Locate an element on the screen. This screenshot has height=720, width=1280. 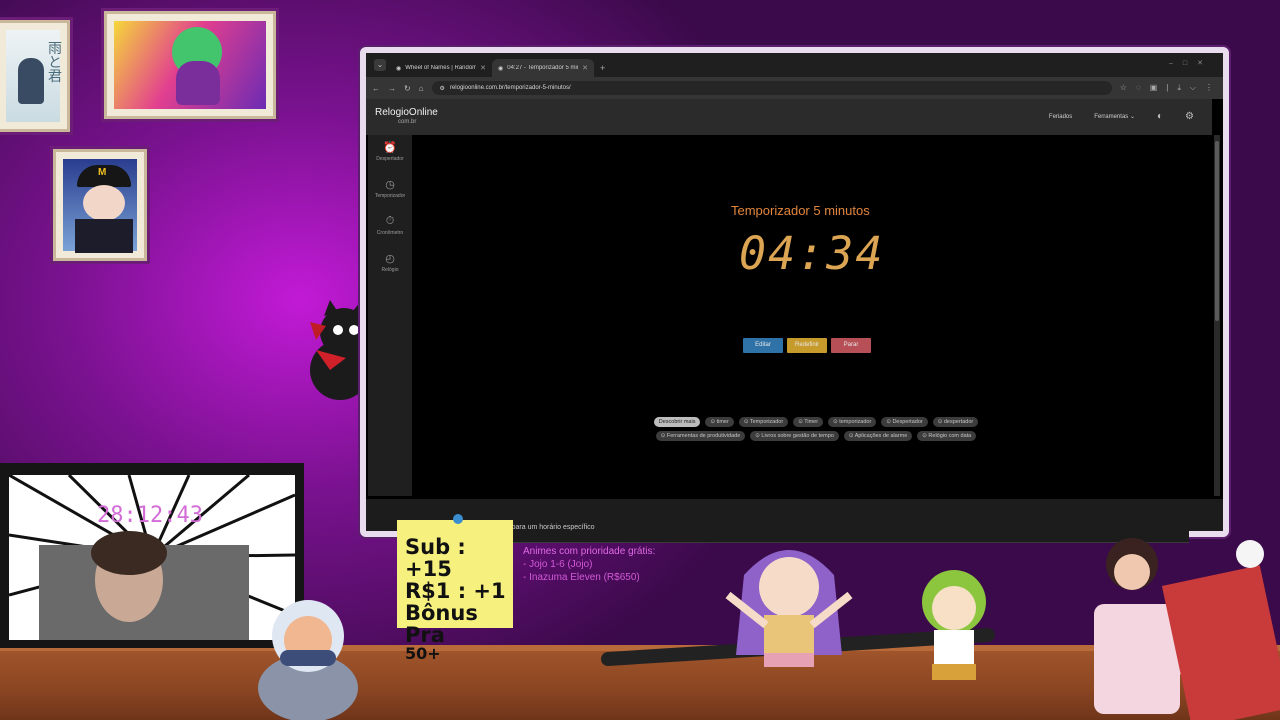
search-chip: ⊙ despertador is located at coordinates (955, 422).